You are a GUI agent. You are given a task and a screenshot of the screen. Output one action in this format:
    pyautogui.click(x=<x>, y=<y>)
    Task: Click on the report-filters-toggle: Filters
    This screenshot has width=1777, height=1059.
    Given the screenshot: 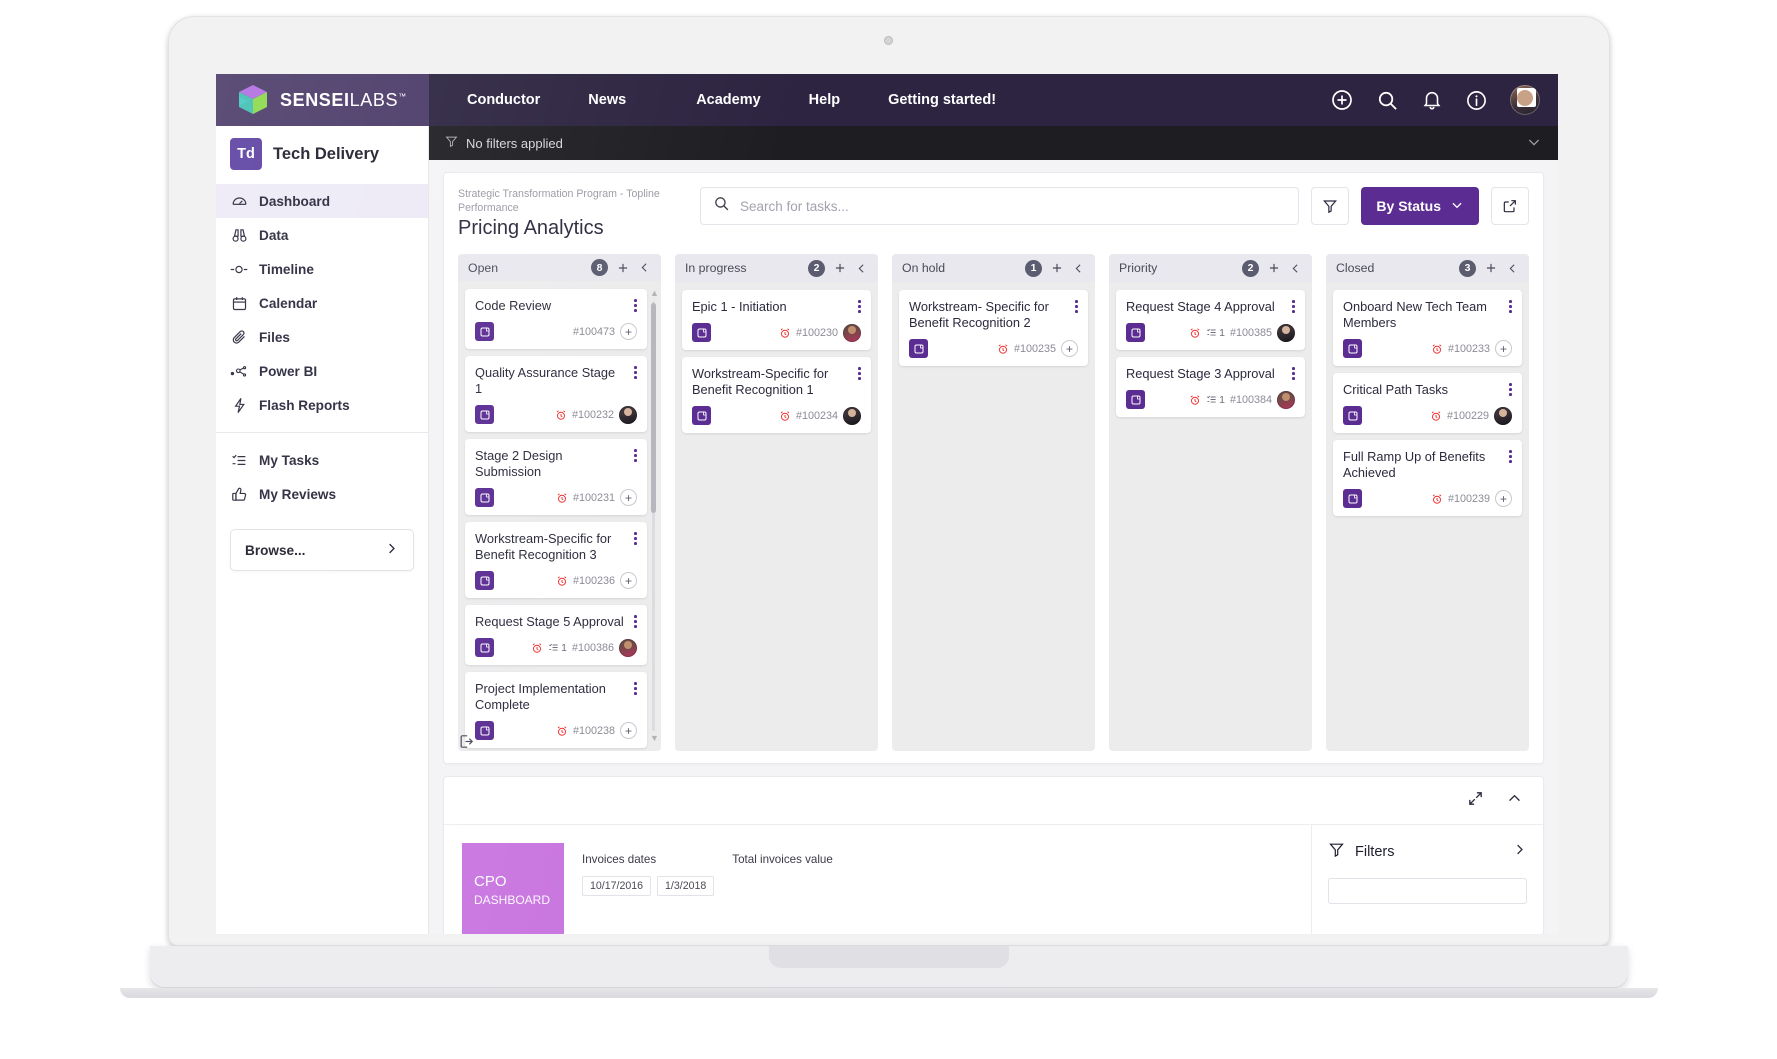 What is the action you would take?
    pyautogui.click(x=1427, y=851)
    